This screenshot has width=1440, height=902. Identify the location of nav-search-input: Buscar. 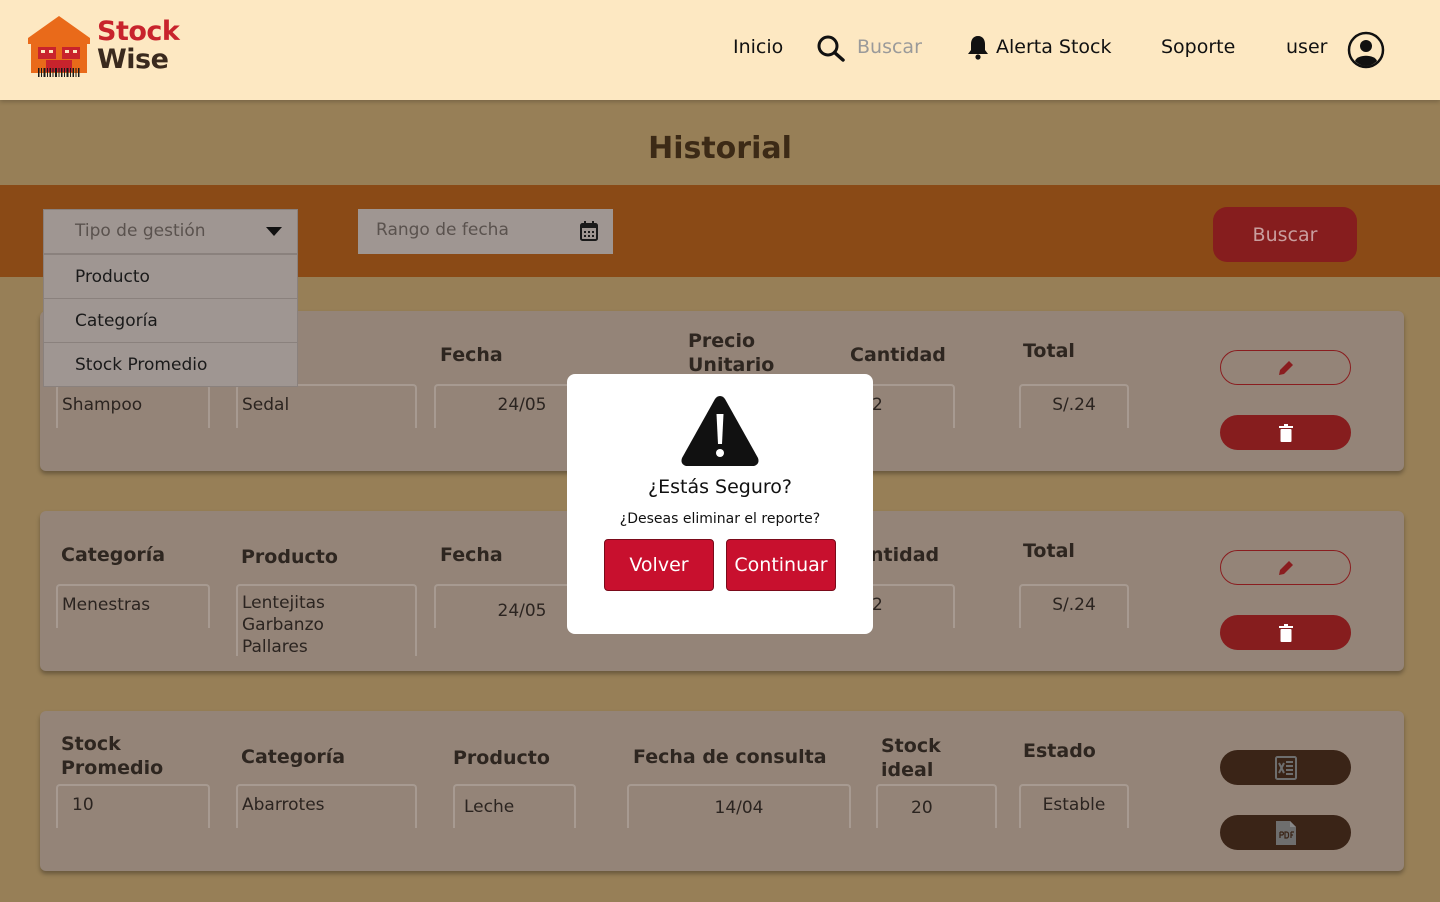
(889, 47).